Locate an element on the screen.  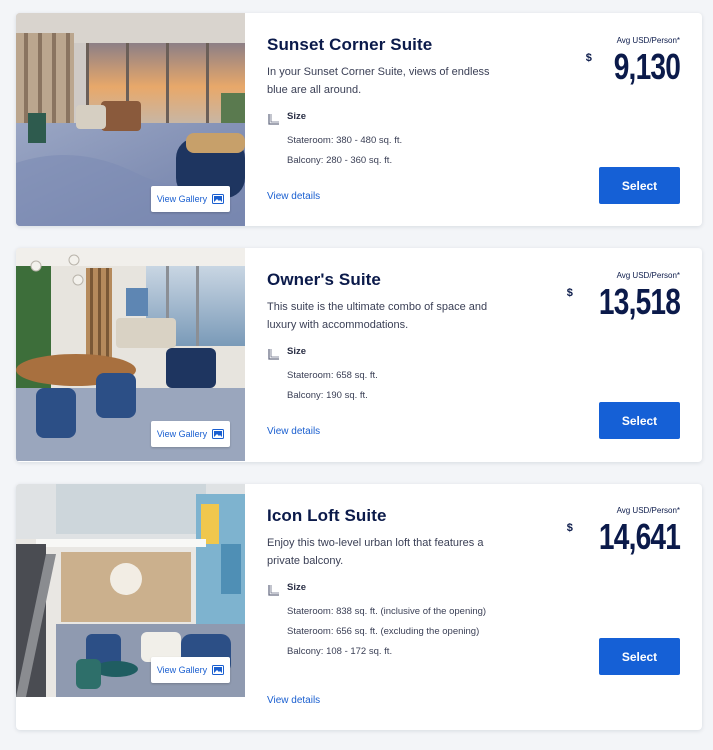
size-stateroom: Stateroom: 380 - 480 sq. ft. is located at coordinates (345, 140).